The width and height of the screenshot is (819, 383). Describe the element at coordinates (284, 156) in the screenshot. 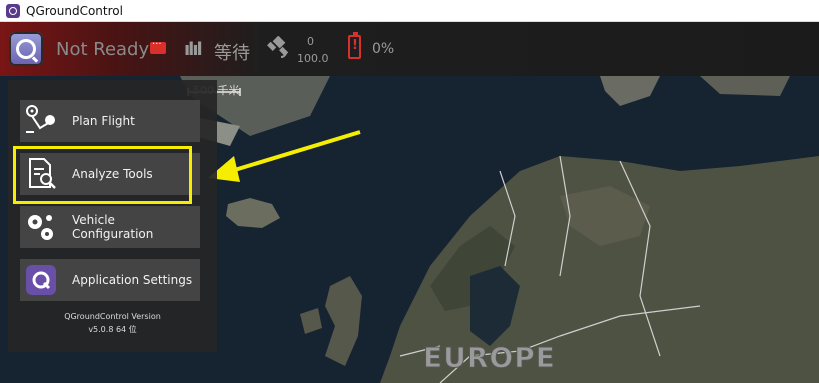

I see `annotation-arrow` at that location.